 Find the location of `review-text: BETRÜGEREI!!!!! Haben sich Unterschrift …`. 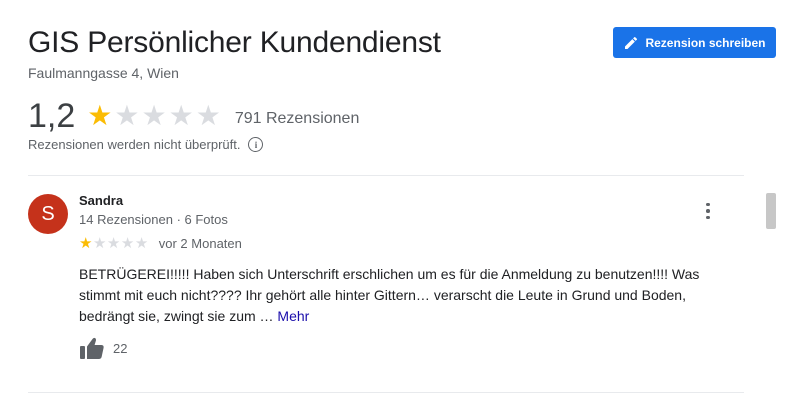

review-text: BETRÜGEREI!!!!! Haben sich Unterschrift … is located at coordinates (399, 295).